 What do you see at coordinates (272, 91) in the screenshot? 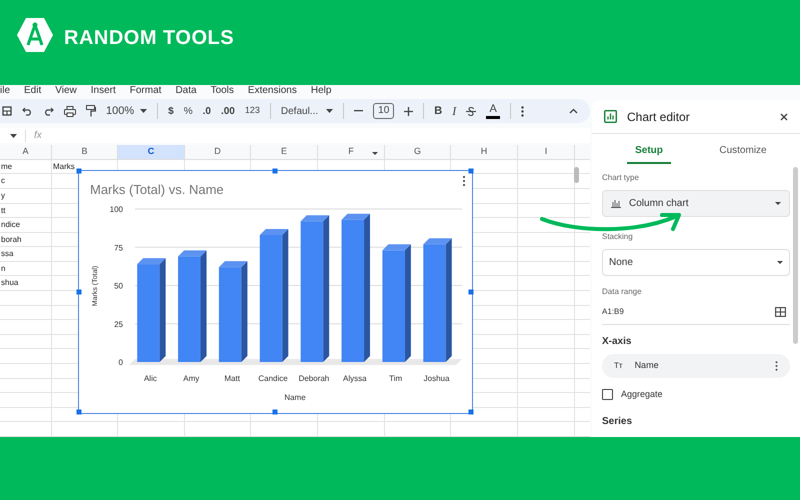
I see `menu-item: Extensions` at bounding box center [272, 91].